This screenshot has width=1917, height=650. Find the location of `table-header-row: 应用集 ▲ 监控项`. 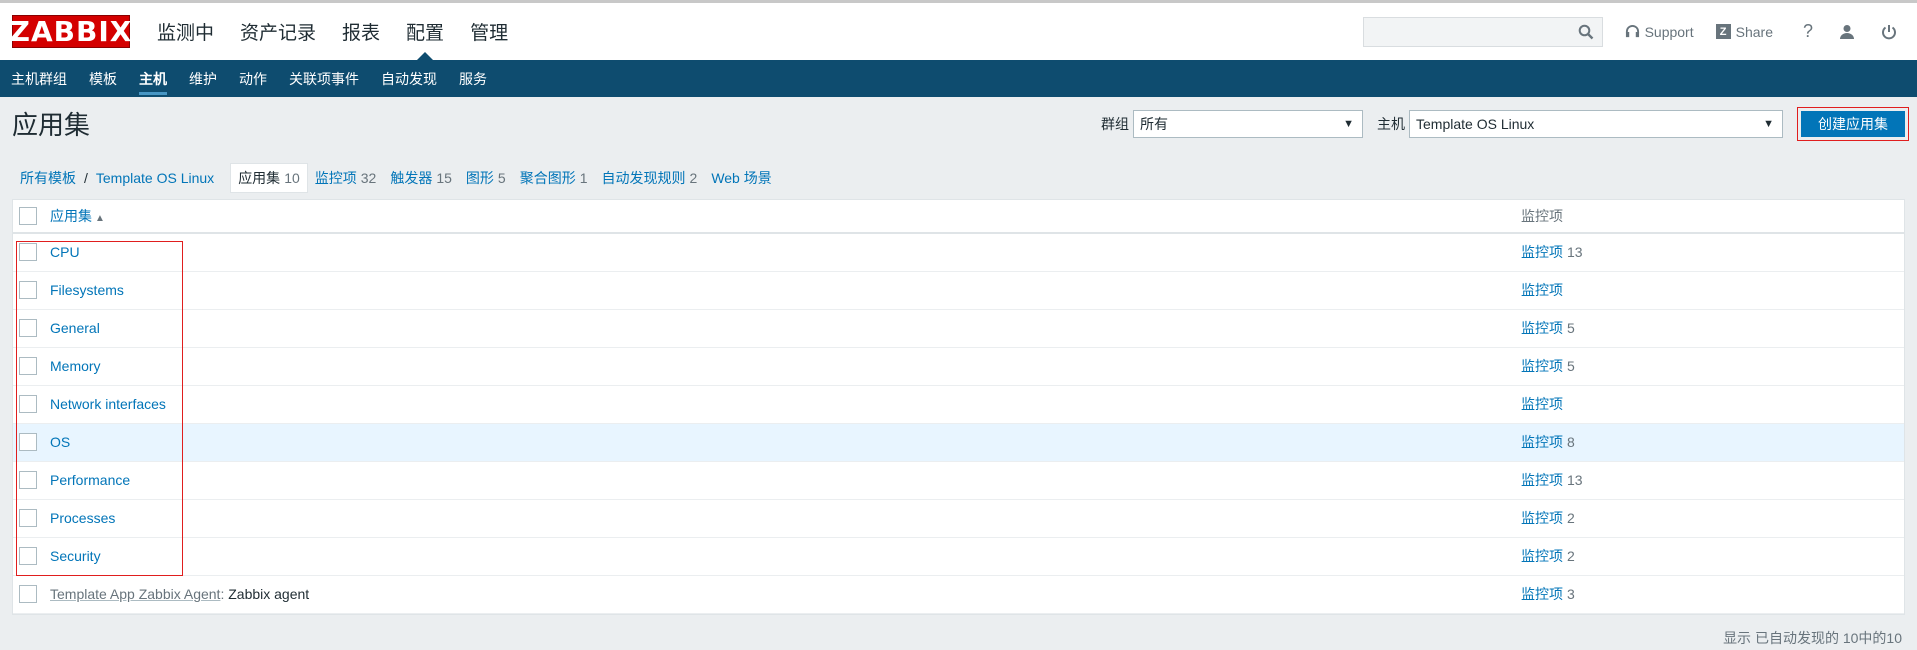

table-header-row: 应用集 ▲ 监控项 is located at coordinates (958, 217).